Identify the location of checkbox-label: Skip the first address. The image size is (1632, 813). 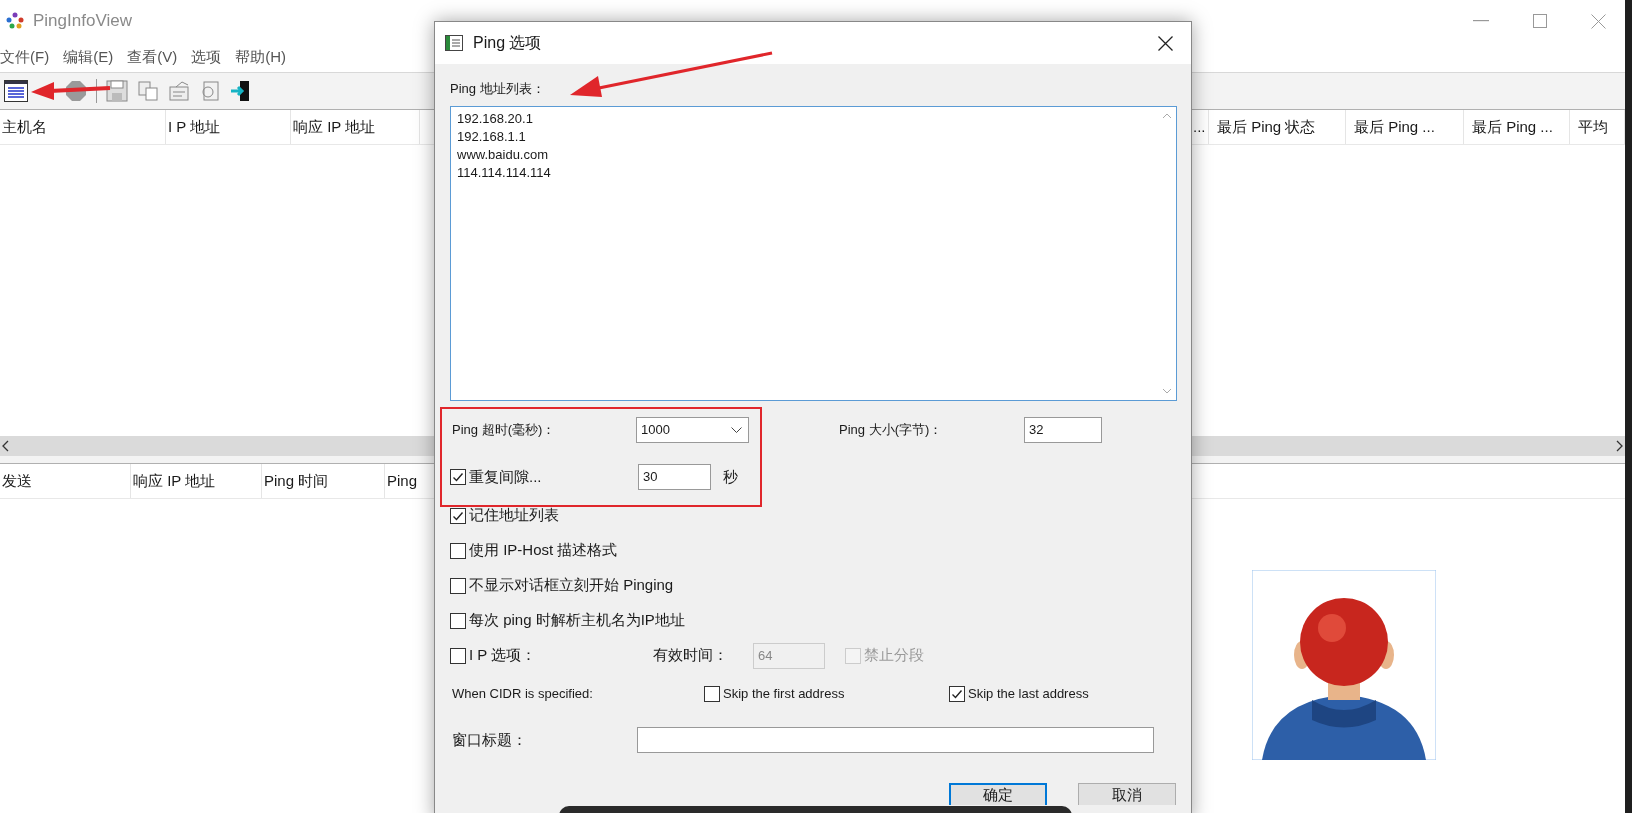
(784, 694).